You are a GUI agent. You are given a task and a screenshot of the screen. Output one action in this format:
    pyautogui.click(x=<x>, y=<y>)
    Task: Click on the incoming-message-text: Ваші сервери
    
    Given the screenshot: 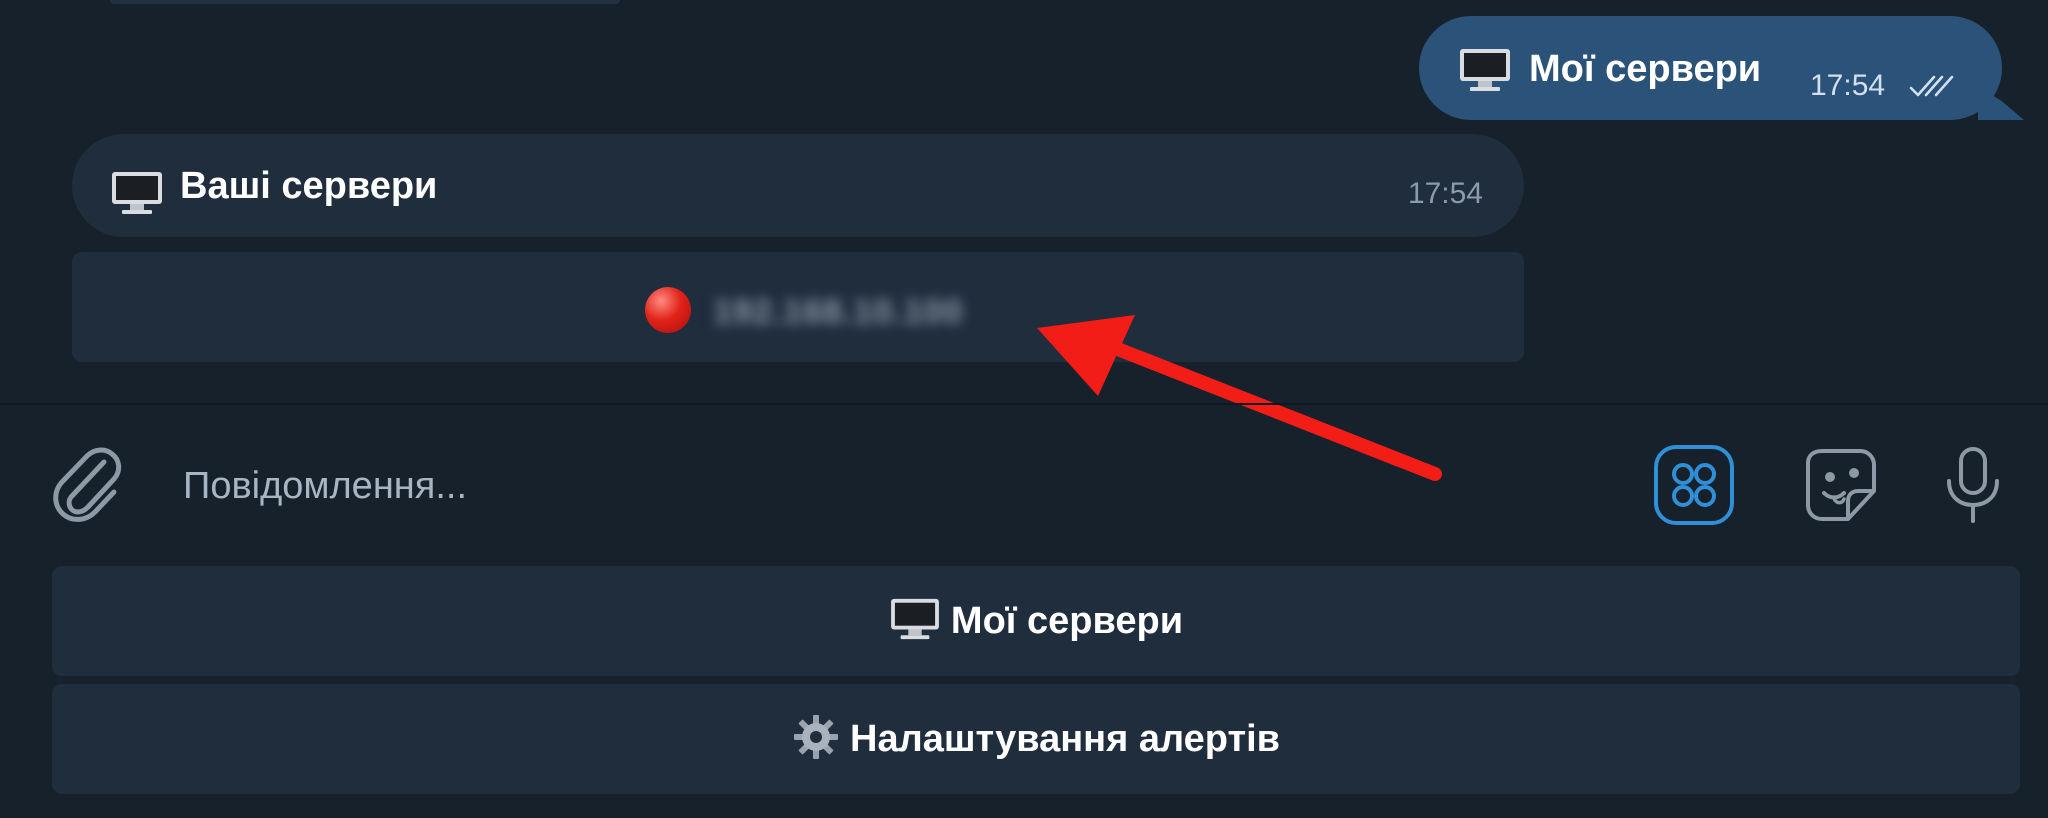 What is the action you would take?
    pyautogui.click(x=309, y=186)
    